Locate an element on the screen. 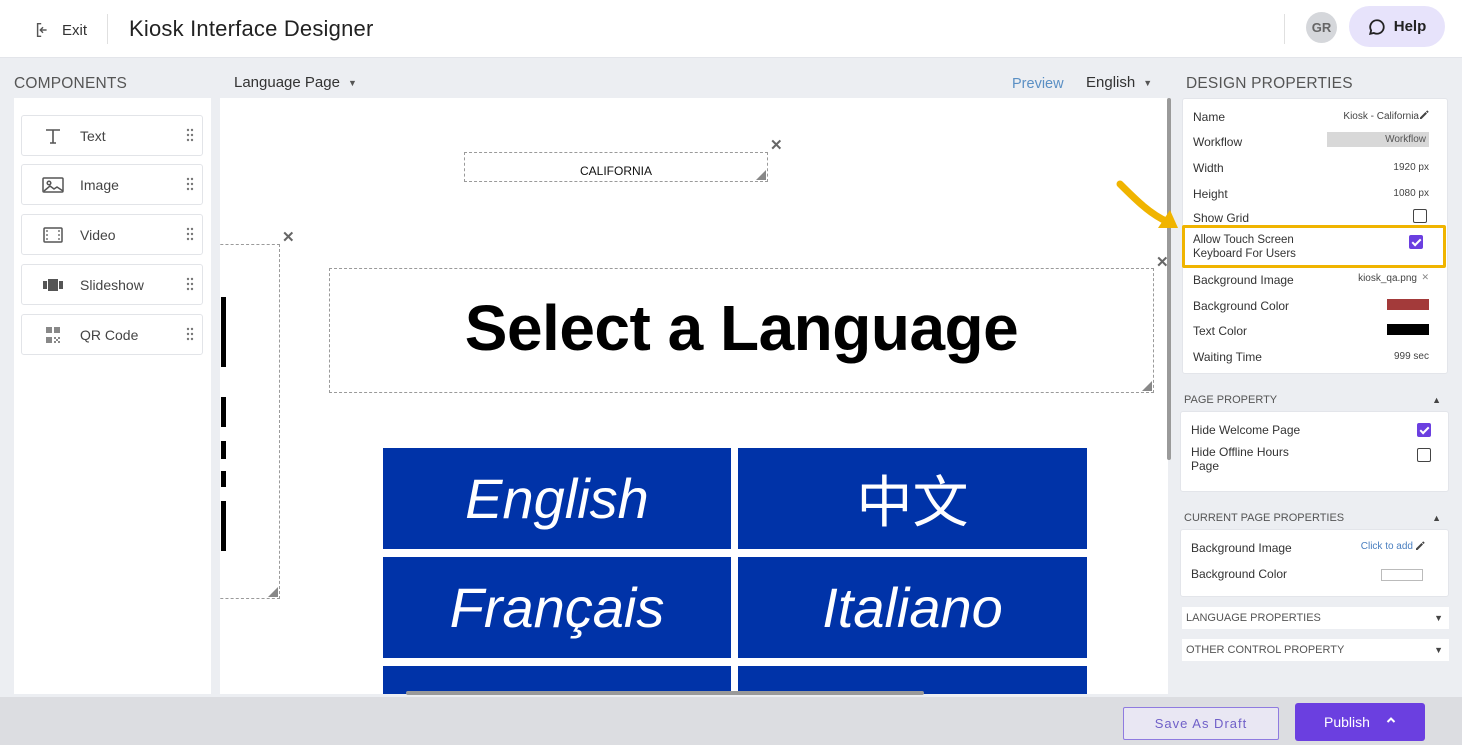  language-properties-heading: LANGUAGE PROPERTIES is located at coordinates (1253, 618).